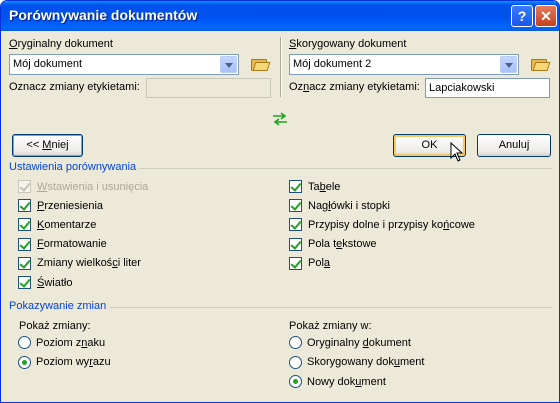 The width and height of the screenshot is (560, 403). I want to click on radio-option: Skorygowany dokument, so click(357, 362).